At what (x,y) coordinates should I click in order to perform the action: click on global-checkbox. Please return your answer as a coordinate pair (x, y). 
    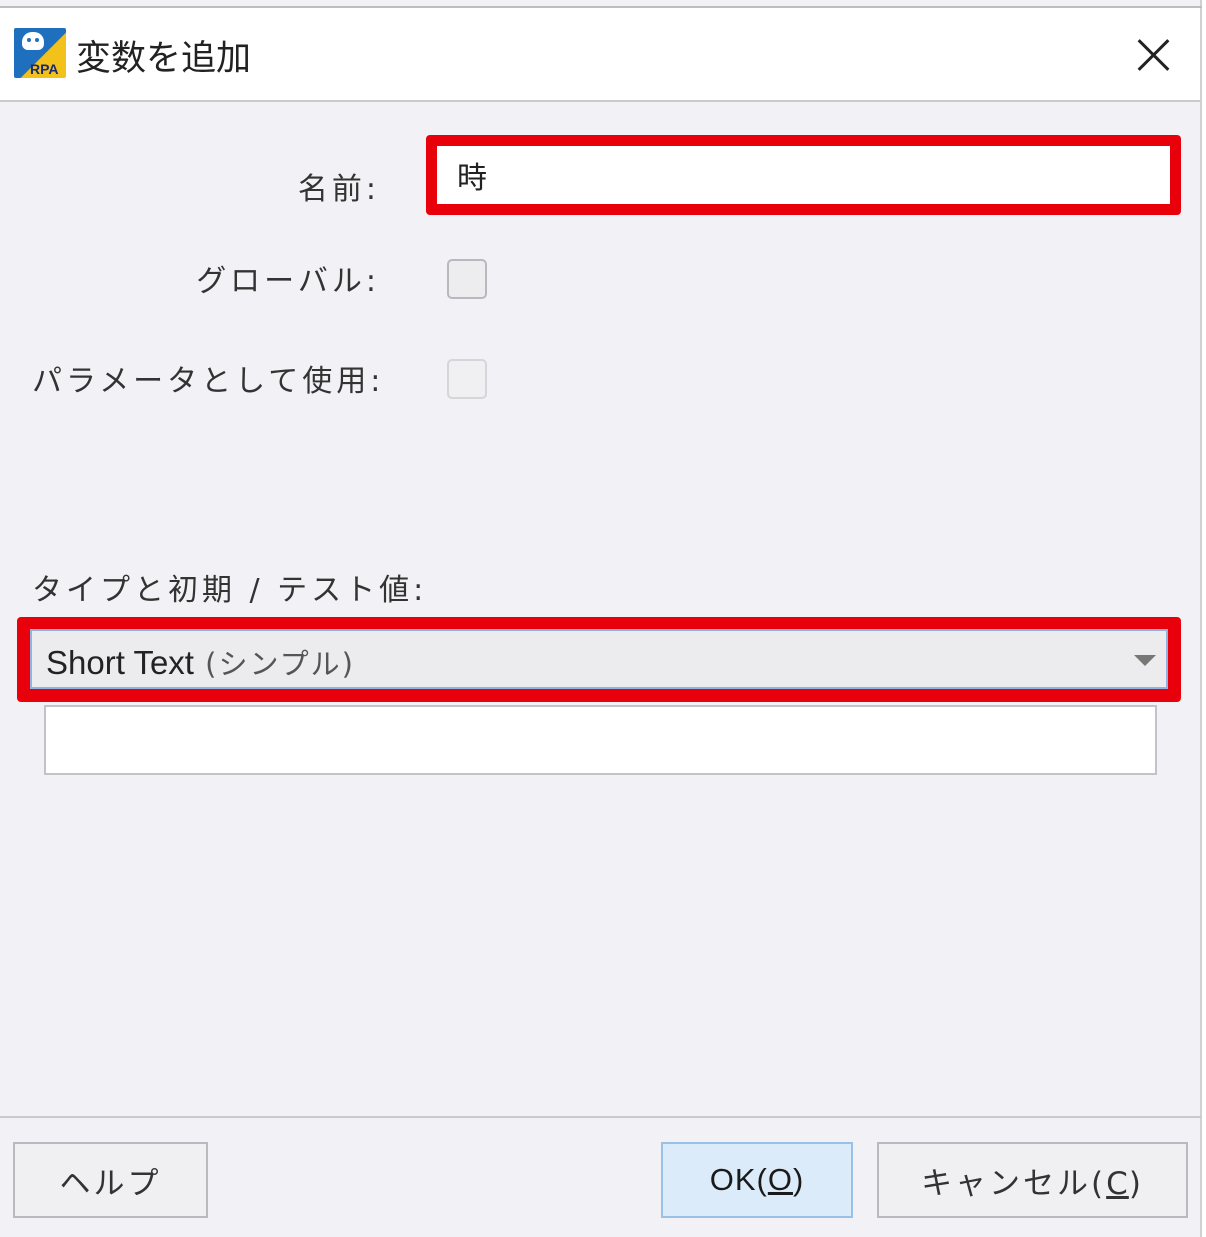
    Looking at the image, I should click on (467, 279).